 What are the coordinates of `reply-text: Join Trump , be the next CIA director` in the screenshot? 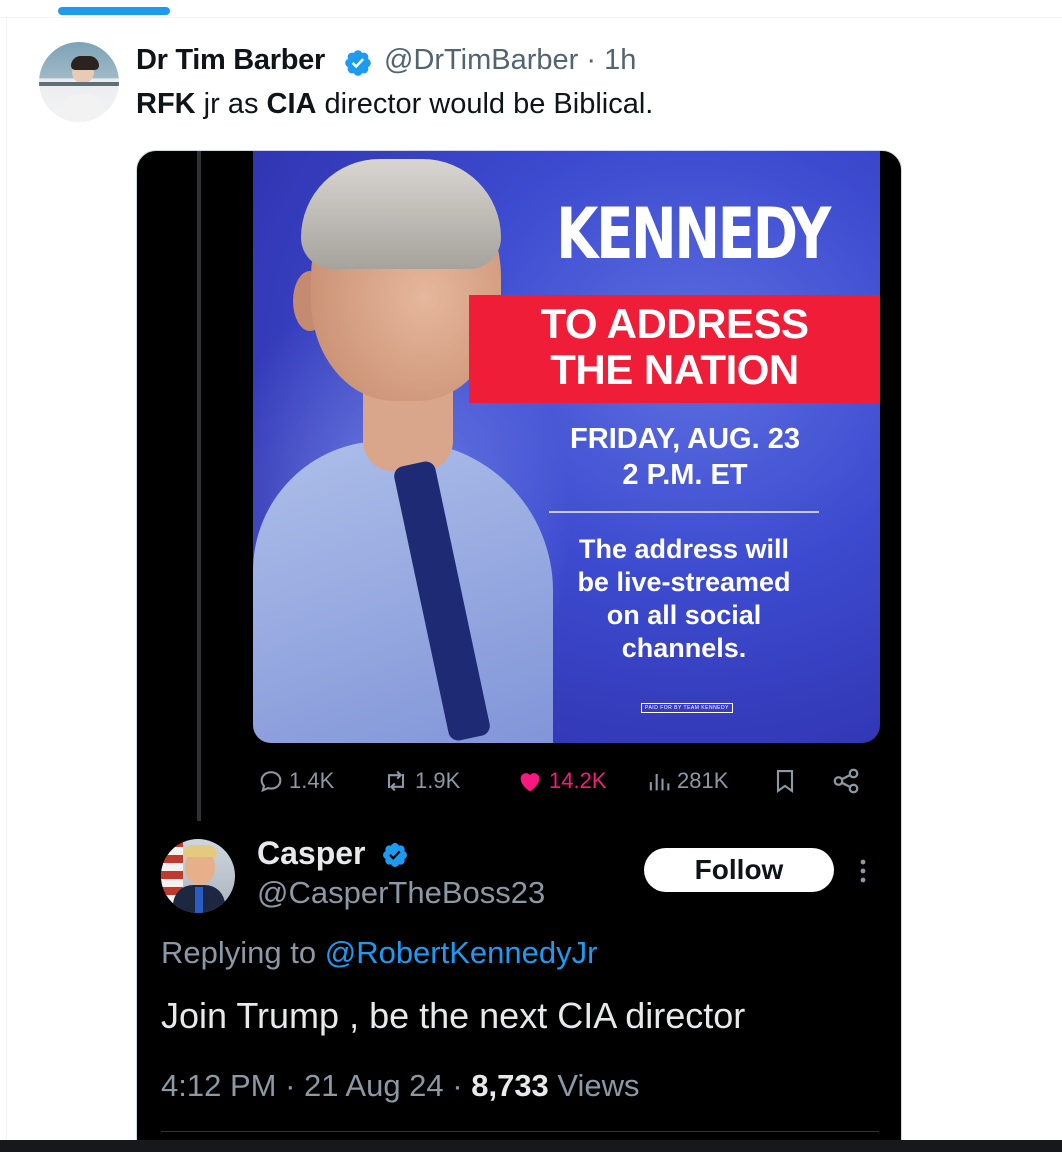 It's located at (453, 1015).